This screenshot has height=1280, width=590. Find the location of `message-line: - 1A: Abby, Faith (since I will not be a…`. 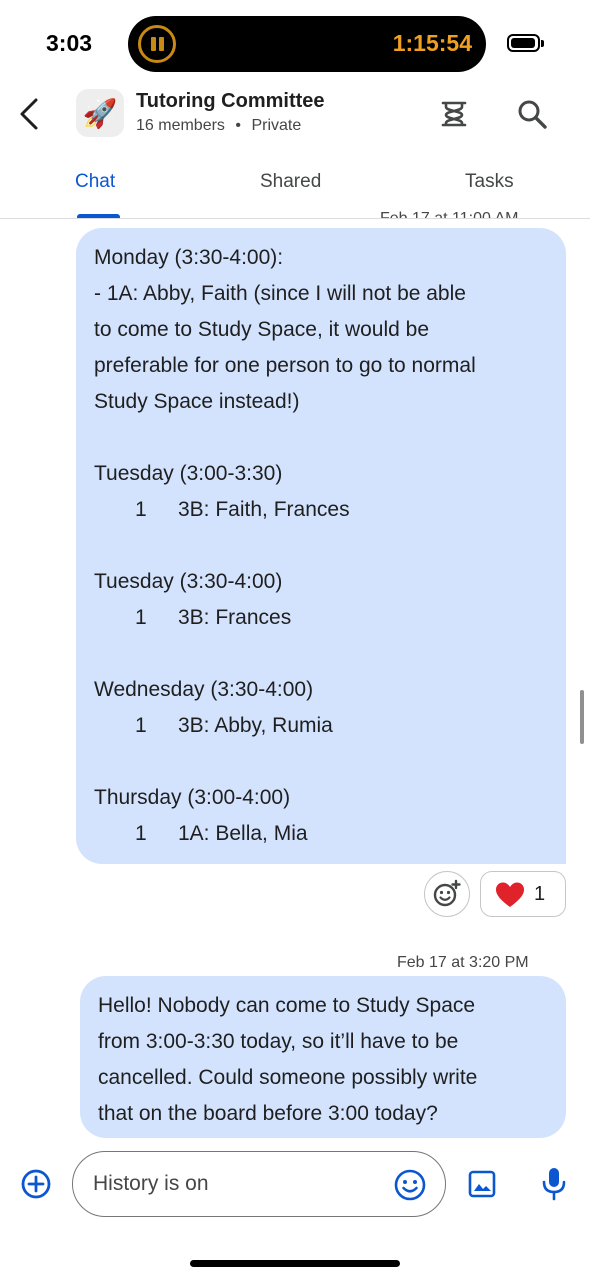

message-line: - 1A: Abby, Faith (since I will not be a… is located at coordinates (280, 293).